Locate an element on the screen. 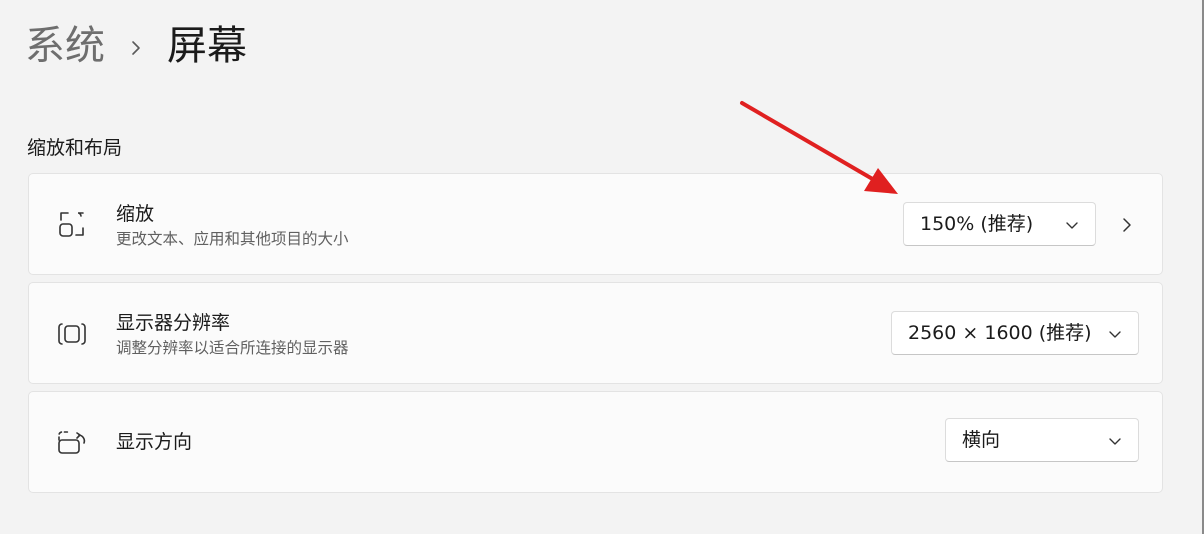 The height and width of the screenshot is (534, 1204). scale-dropdown: 150% (推荐) is located at coordinates (999, 224).